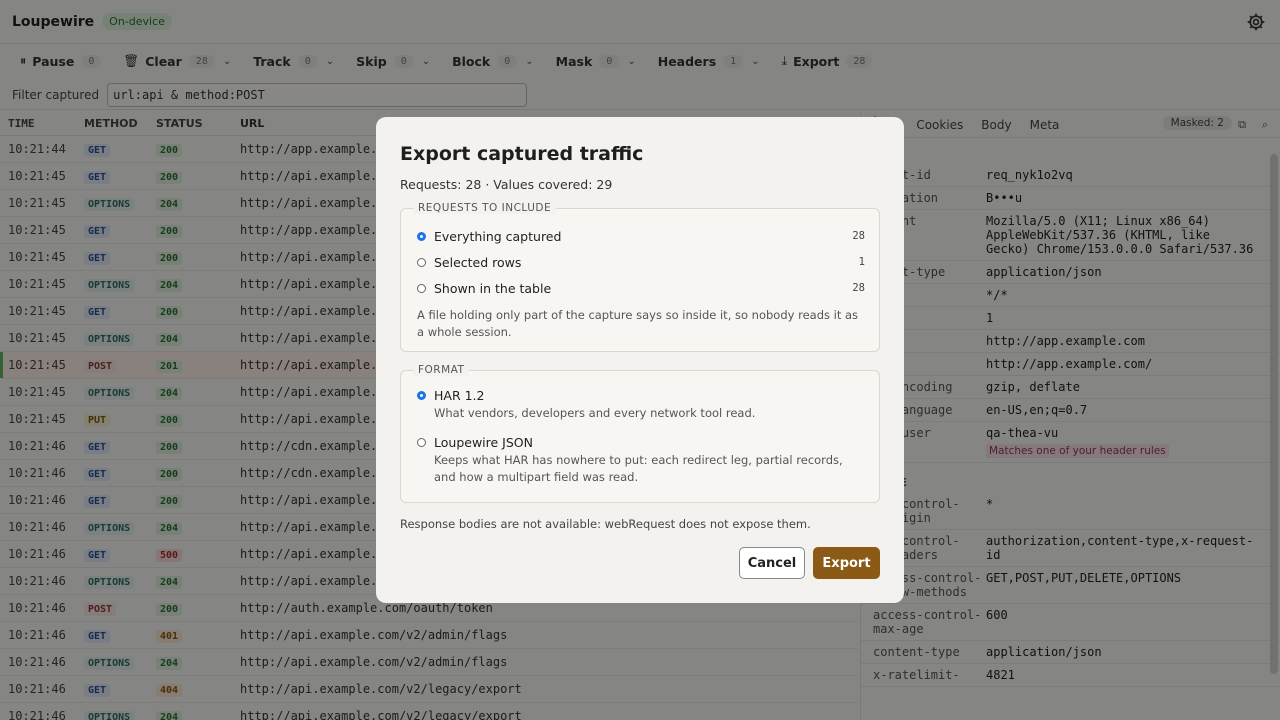 The height and width of the screenshot is (720, 1280). Describe the element at coordinates (485, 208) in the screenshot. I see `include-legend: REQUESTS TO INCLUDE` at that location.